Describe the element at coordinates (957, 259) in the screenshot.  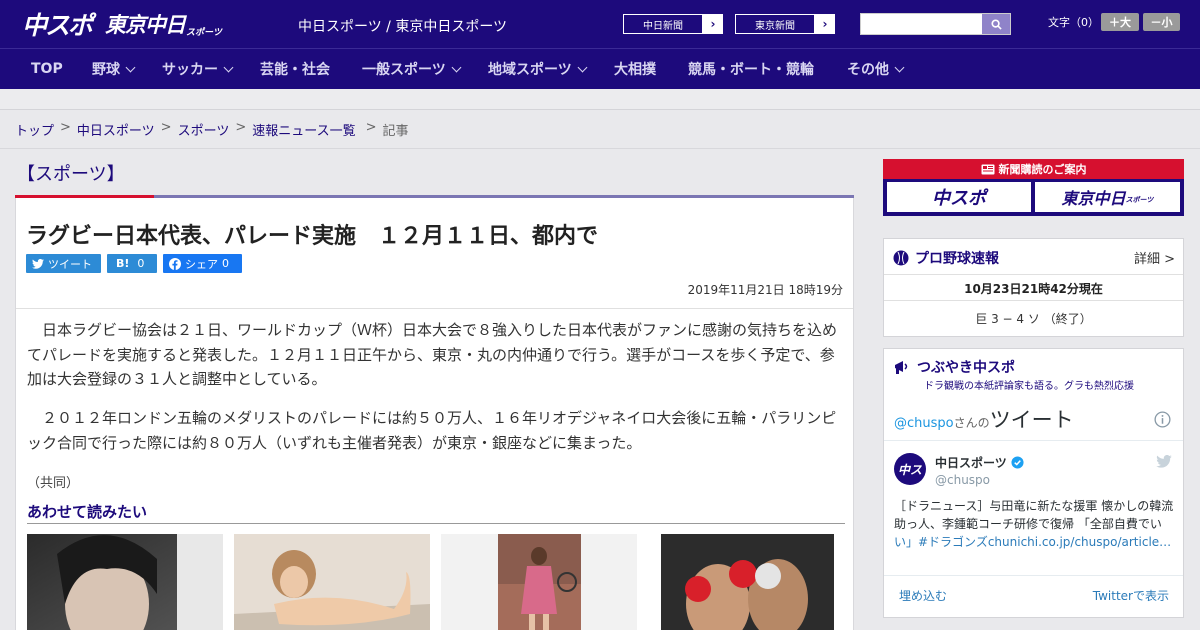
I see `pro-baseball-title-label: プロ野球速報` at that location.